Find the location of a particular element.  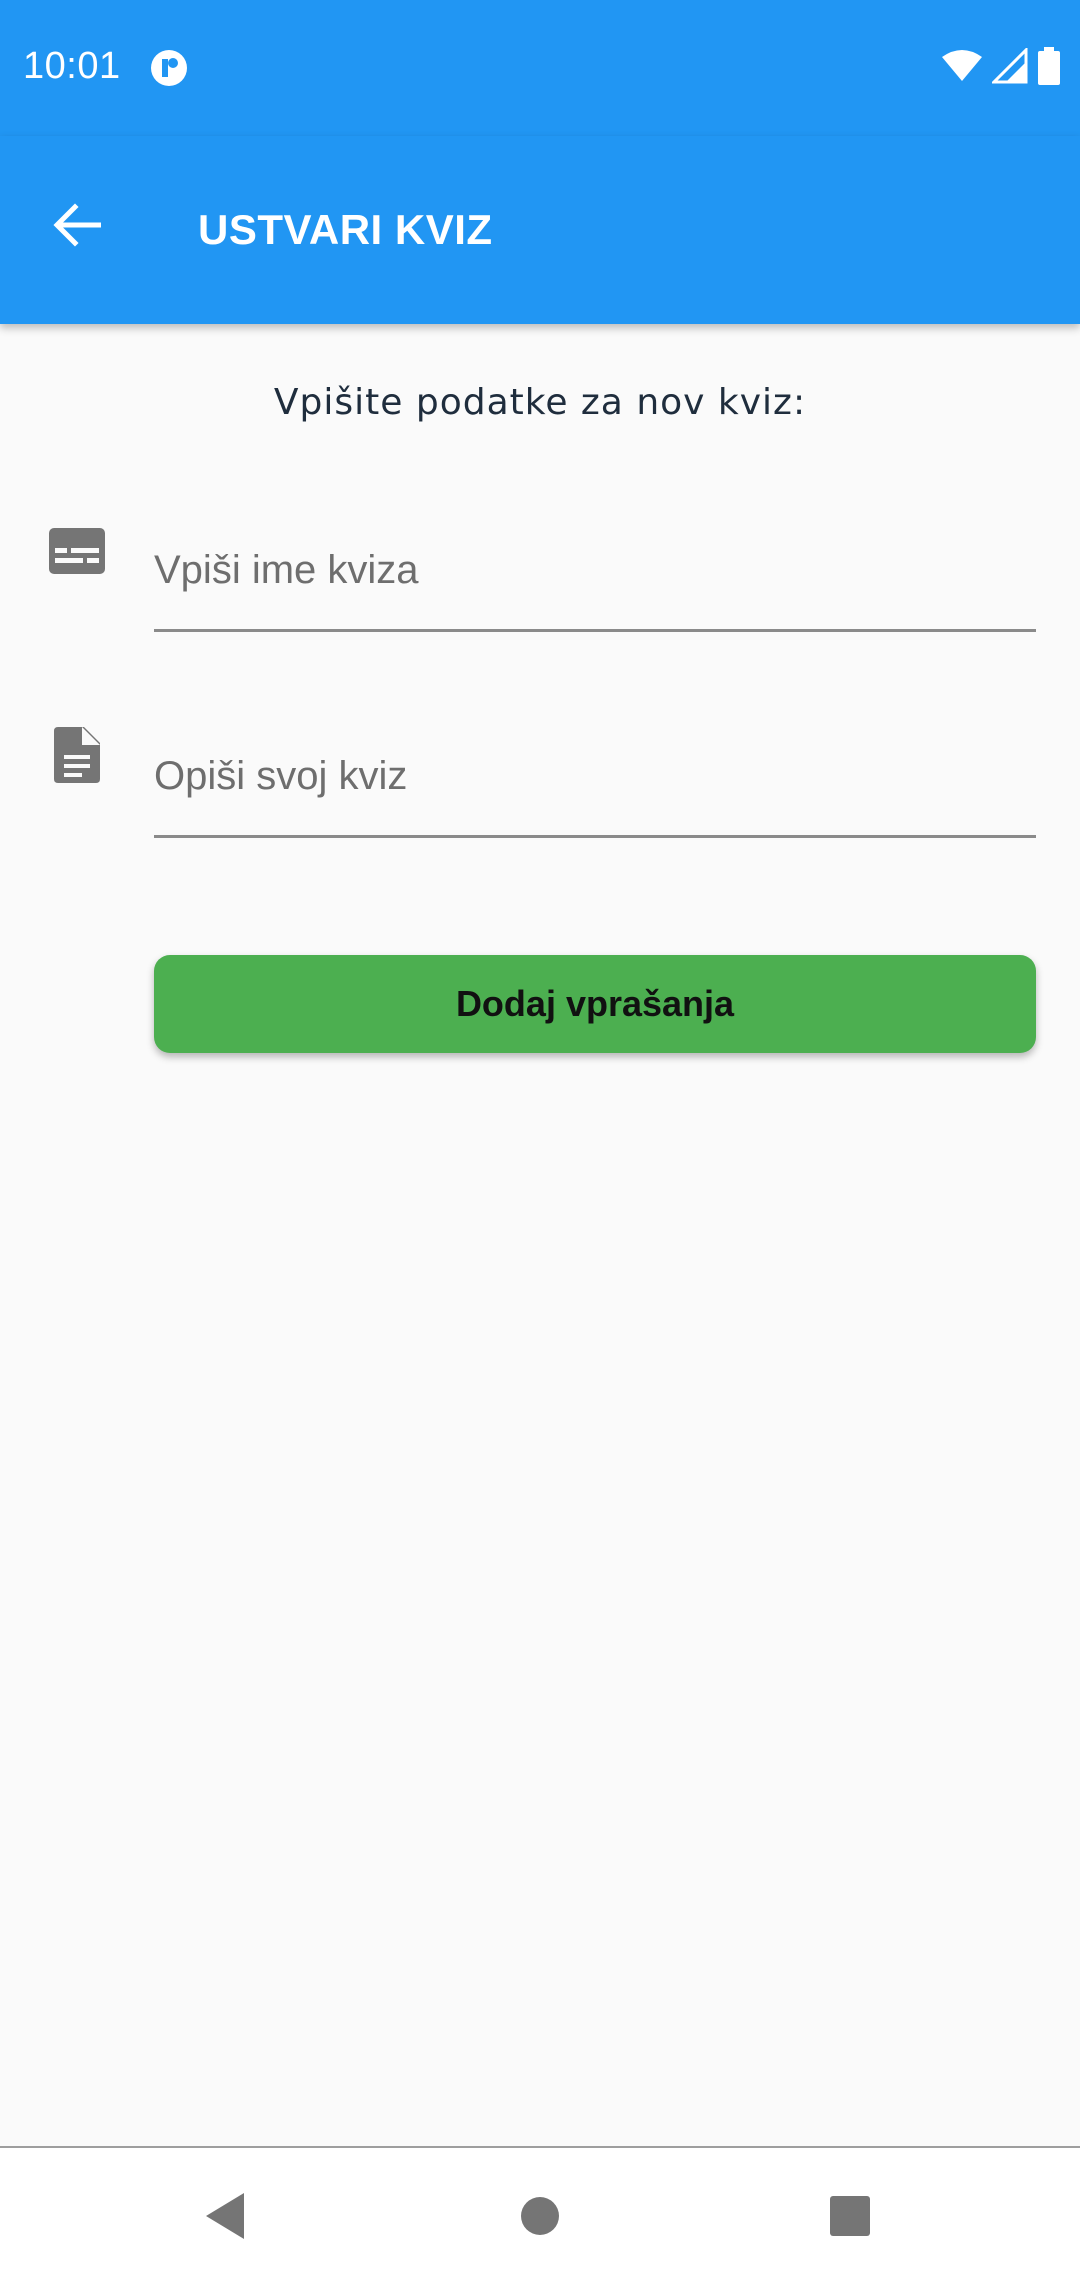

nav-recents-button is located at coordinates (850, 2218).